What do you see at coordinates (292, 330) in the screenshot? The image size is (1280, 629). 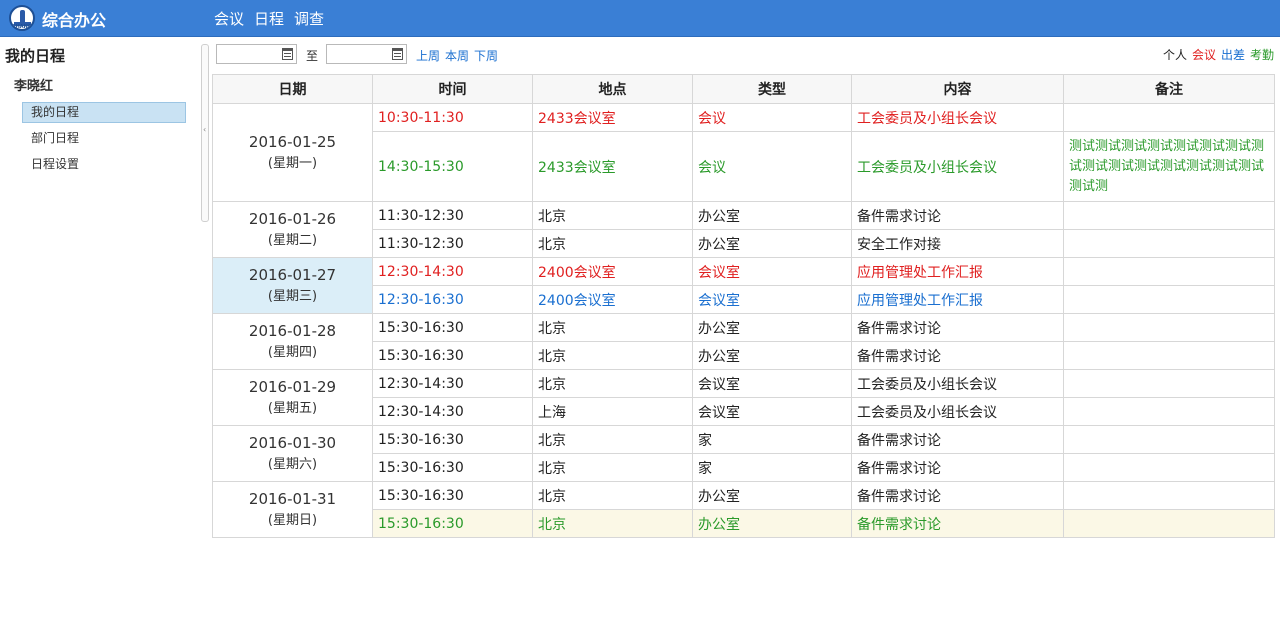 I see `date-text: 2016-01-28` at bounding box center [292, 330].